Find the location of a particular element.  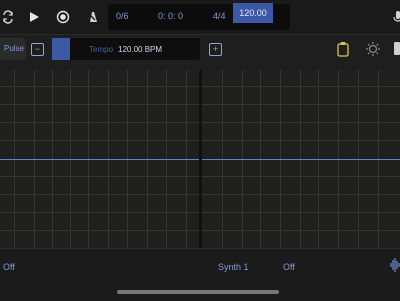

instrument-selector: Synth 1 is located at coordinates (233, 267).